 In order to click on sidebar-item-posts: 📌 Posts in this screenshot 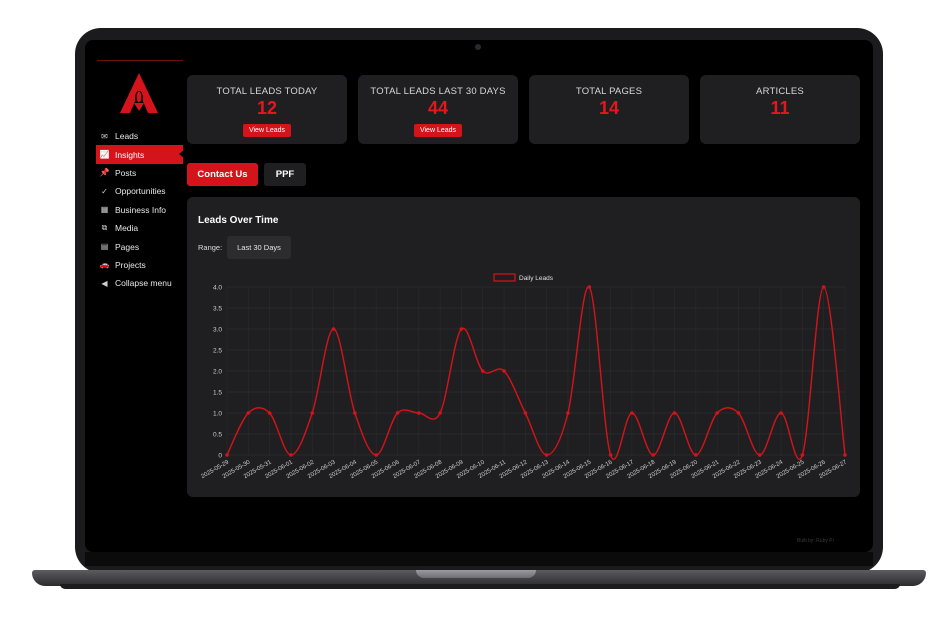, I will do `click(139, 173)`.